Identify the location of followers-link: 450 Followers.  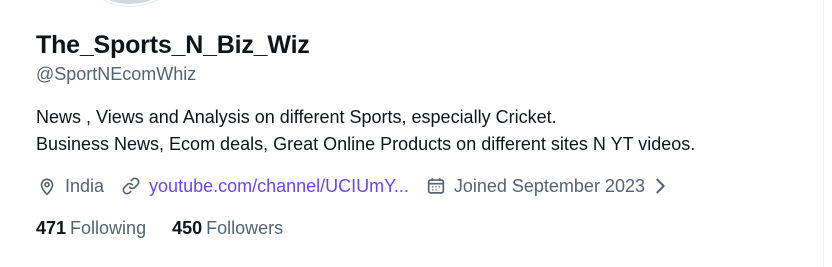
(227, 228).